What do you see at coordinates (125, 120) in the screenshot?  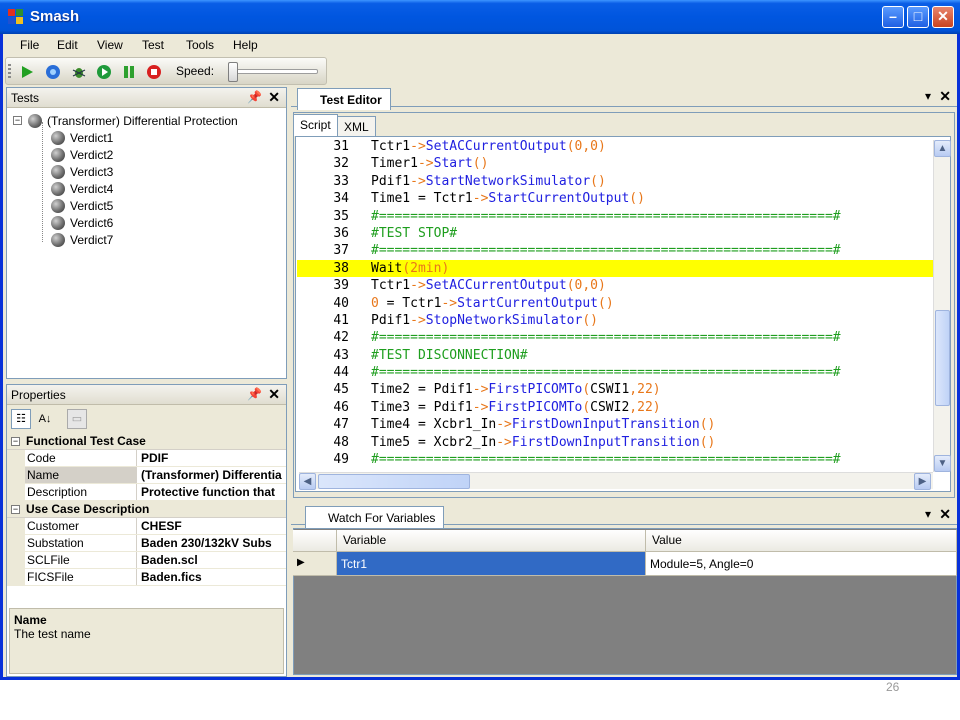 I see `tree-root: − (Transformer) Differential Protection` at bounding box center [125, 120].